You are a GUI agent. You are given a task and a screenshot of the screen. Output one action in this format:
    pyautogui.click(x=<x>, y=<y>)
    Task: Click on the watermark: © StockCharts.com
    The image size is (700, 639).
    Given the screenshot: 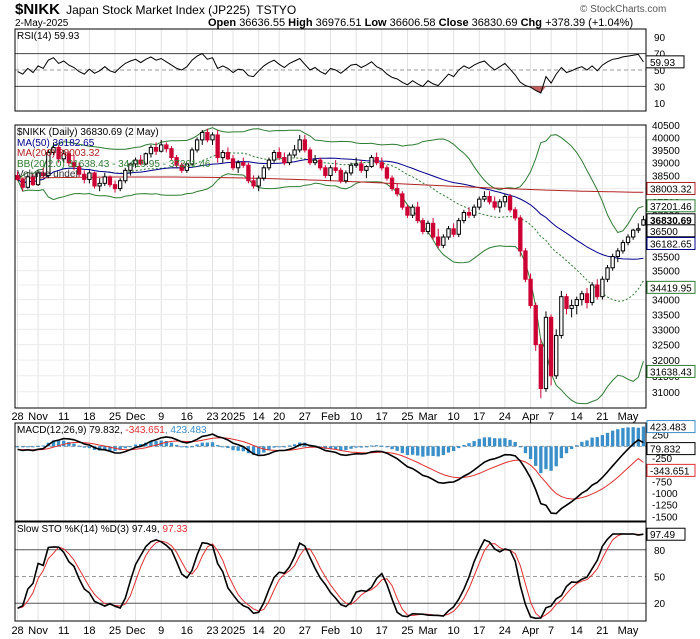 What is the action you would take?
    pyautogui.click(x=623, y=9)
    